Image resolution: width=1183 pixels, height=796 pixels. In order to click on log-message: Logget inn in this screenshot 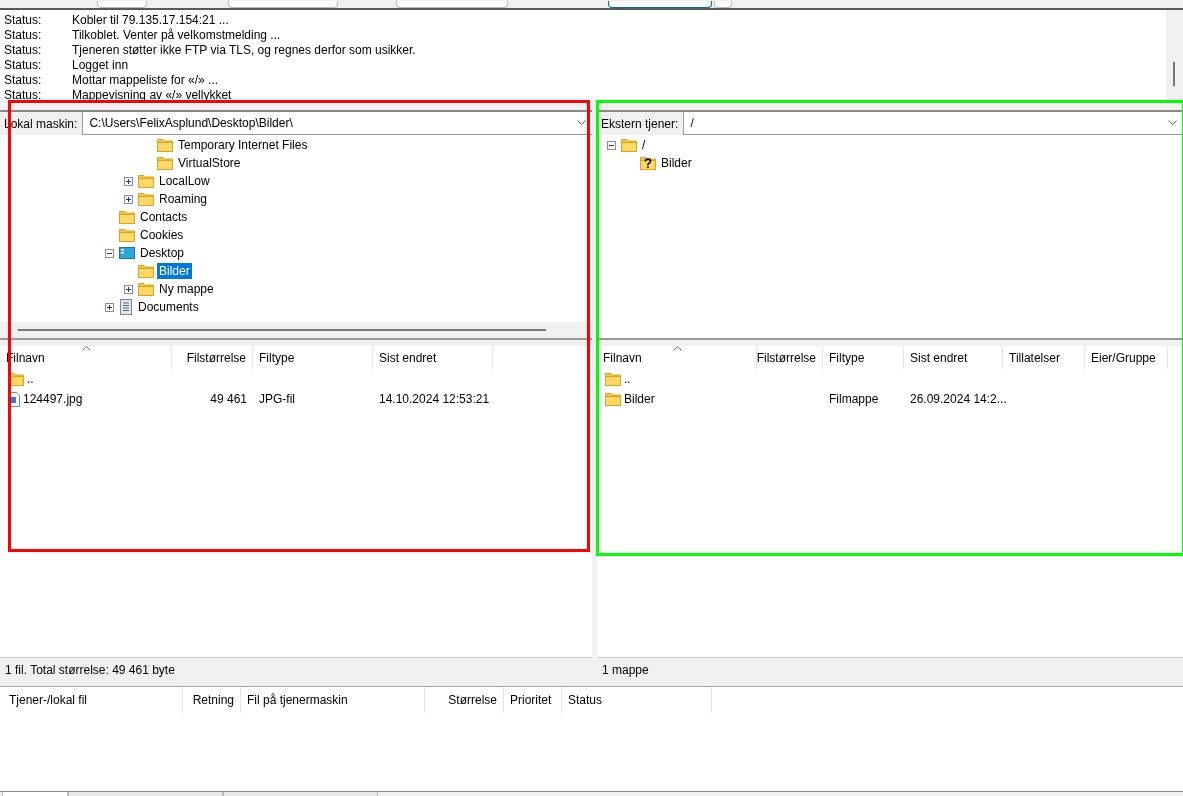, I will do `click(100, 65)`.